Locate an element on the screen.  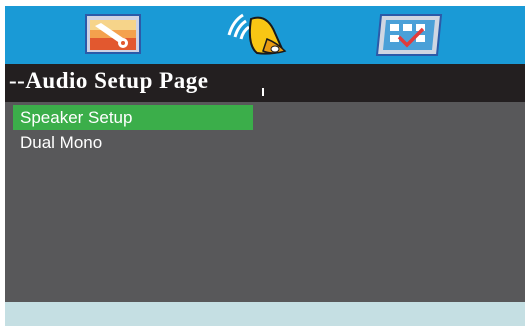
tab-general-setup is located at coordinates (113, 34).